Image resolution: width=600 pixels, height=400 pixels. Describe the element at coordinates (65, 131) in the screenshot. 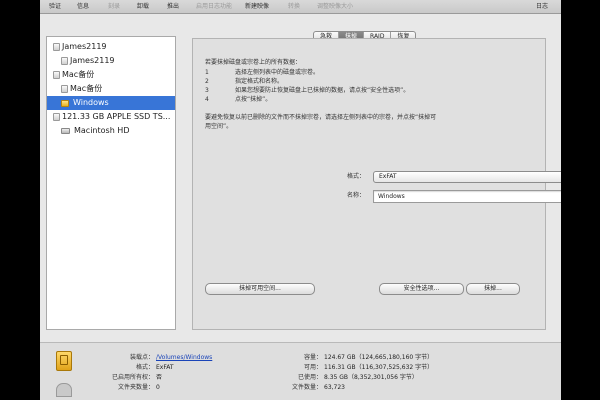

I see `hard-drive-icon` at that location.